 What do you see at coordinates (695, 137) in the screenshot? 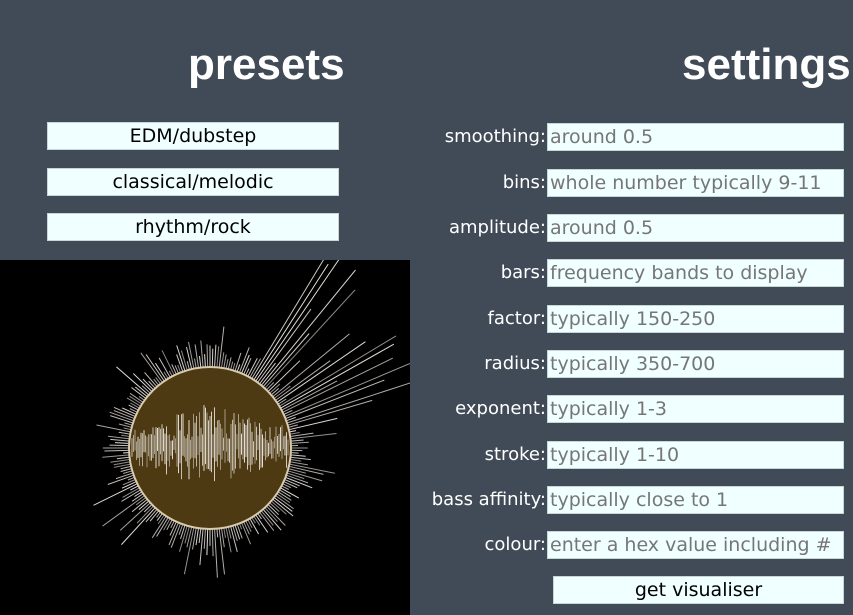
I see `smoothing-input` at bounding box center [695, 137].